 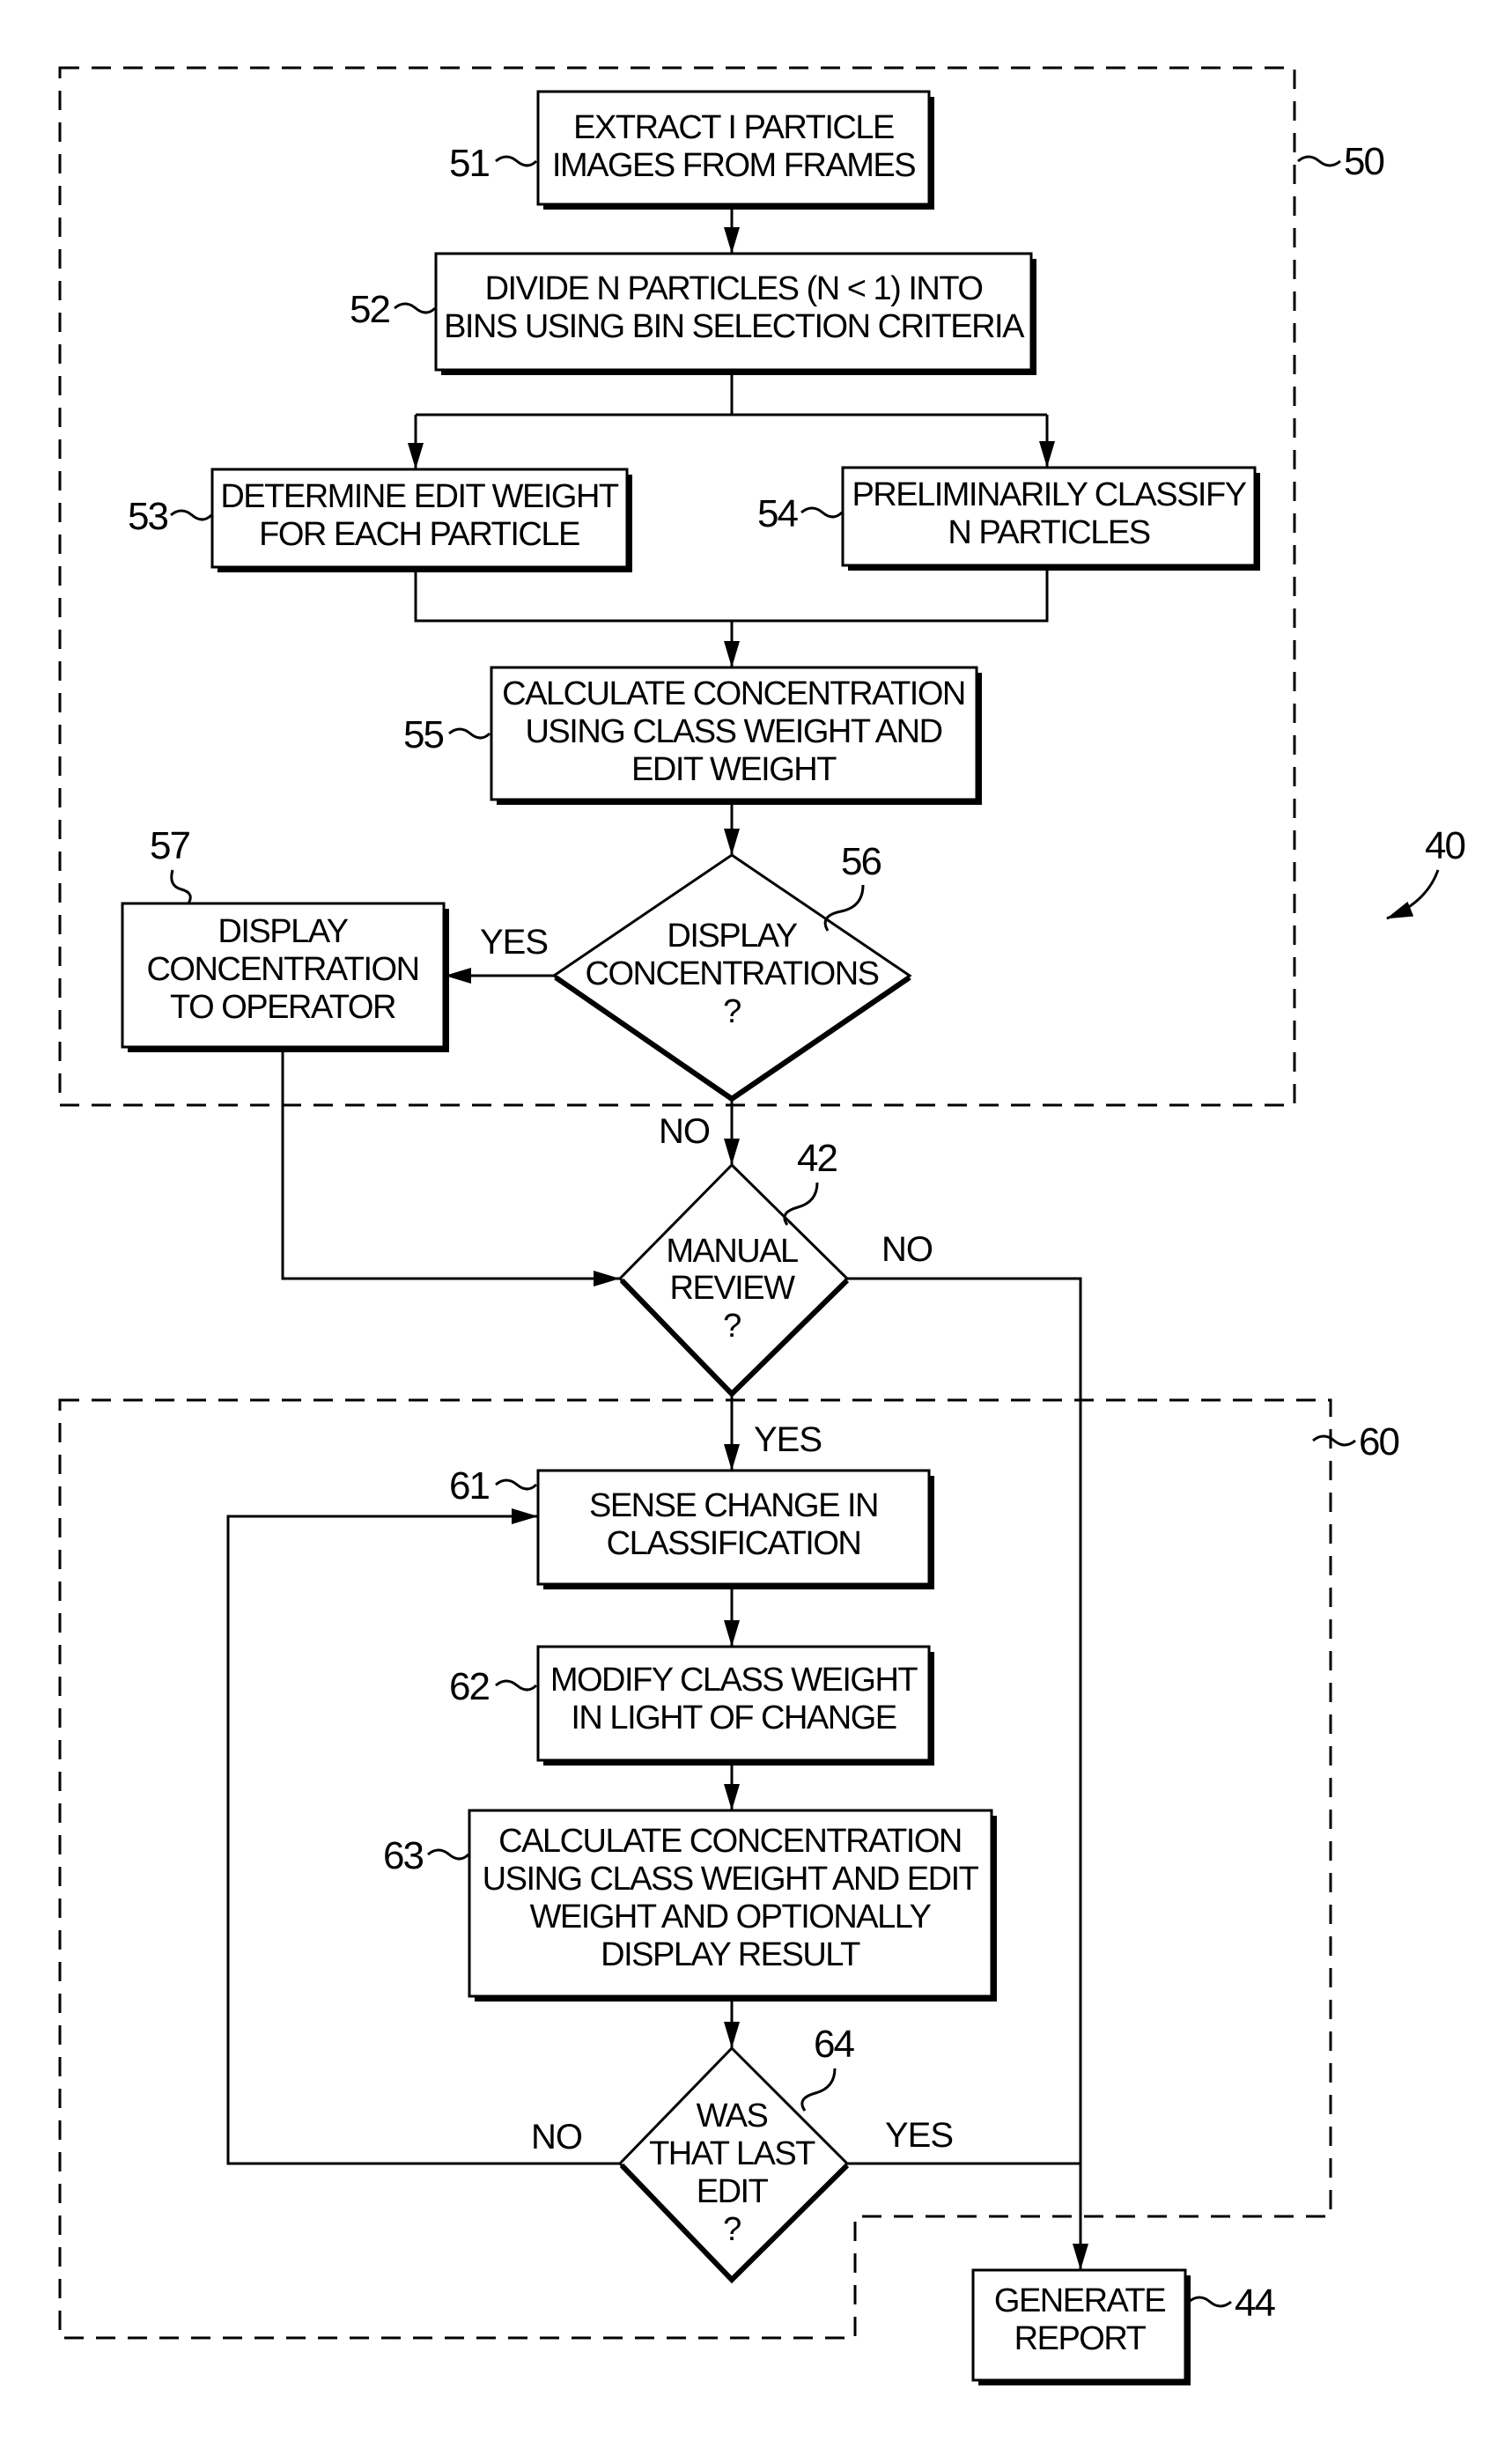 What do you see at coordinates (469, 164) in the screenshot?
I see `ref-label-51: 51` at bounding box center [469, 164].